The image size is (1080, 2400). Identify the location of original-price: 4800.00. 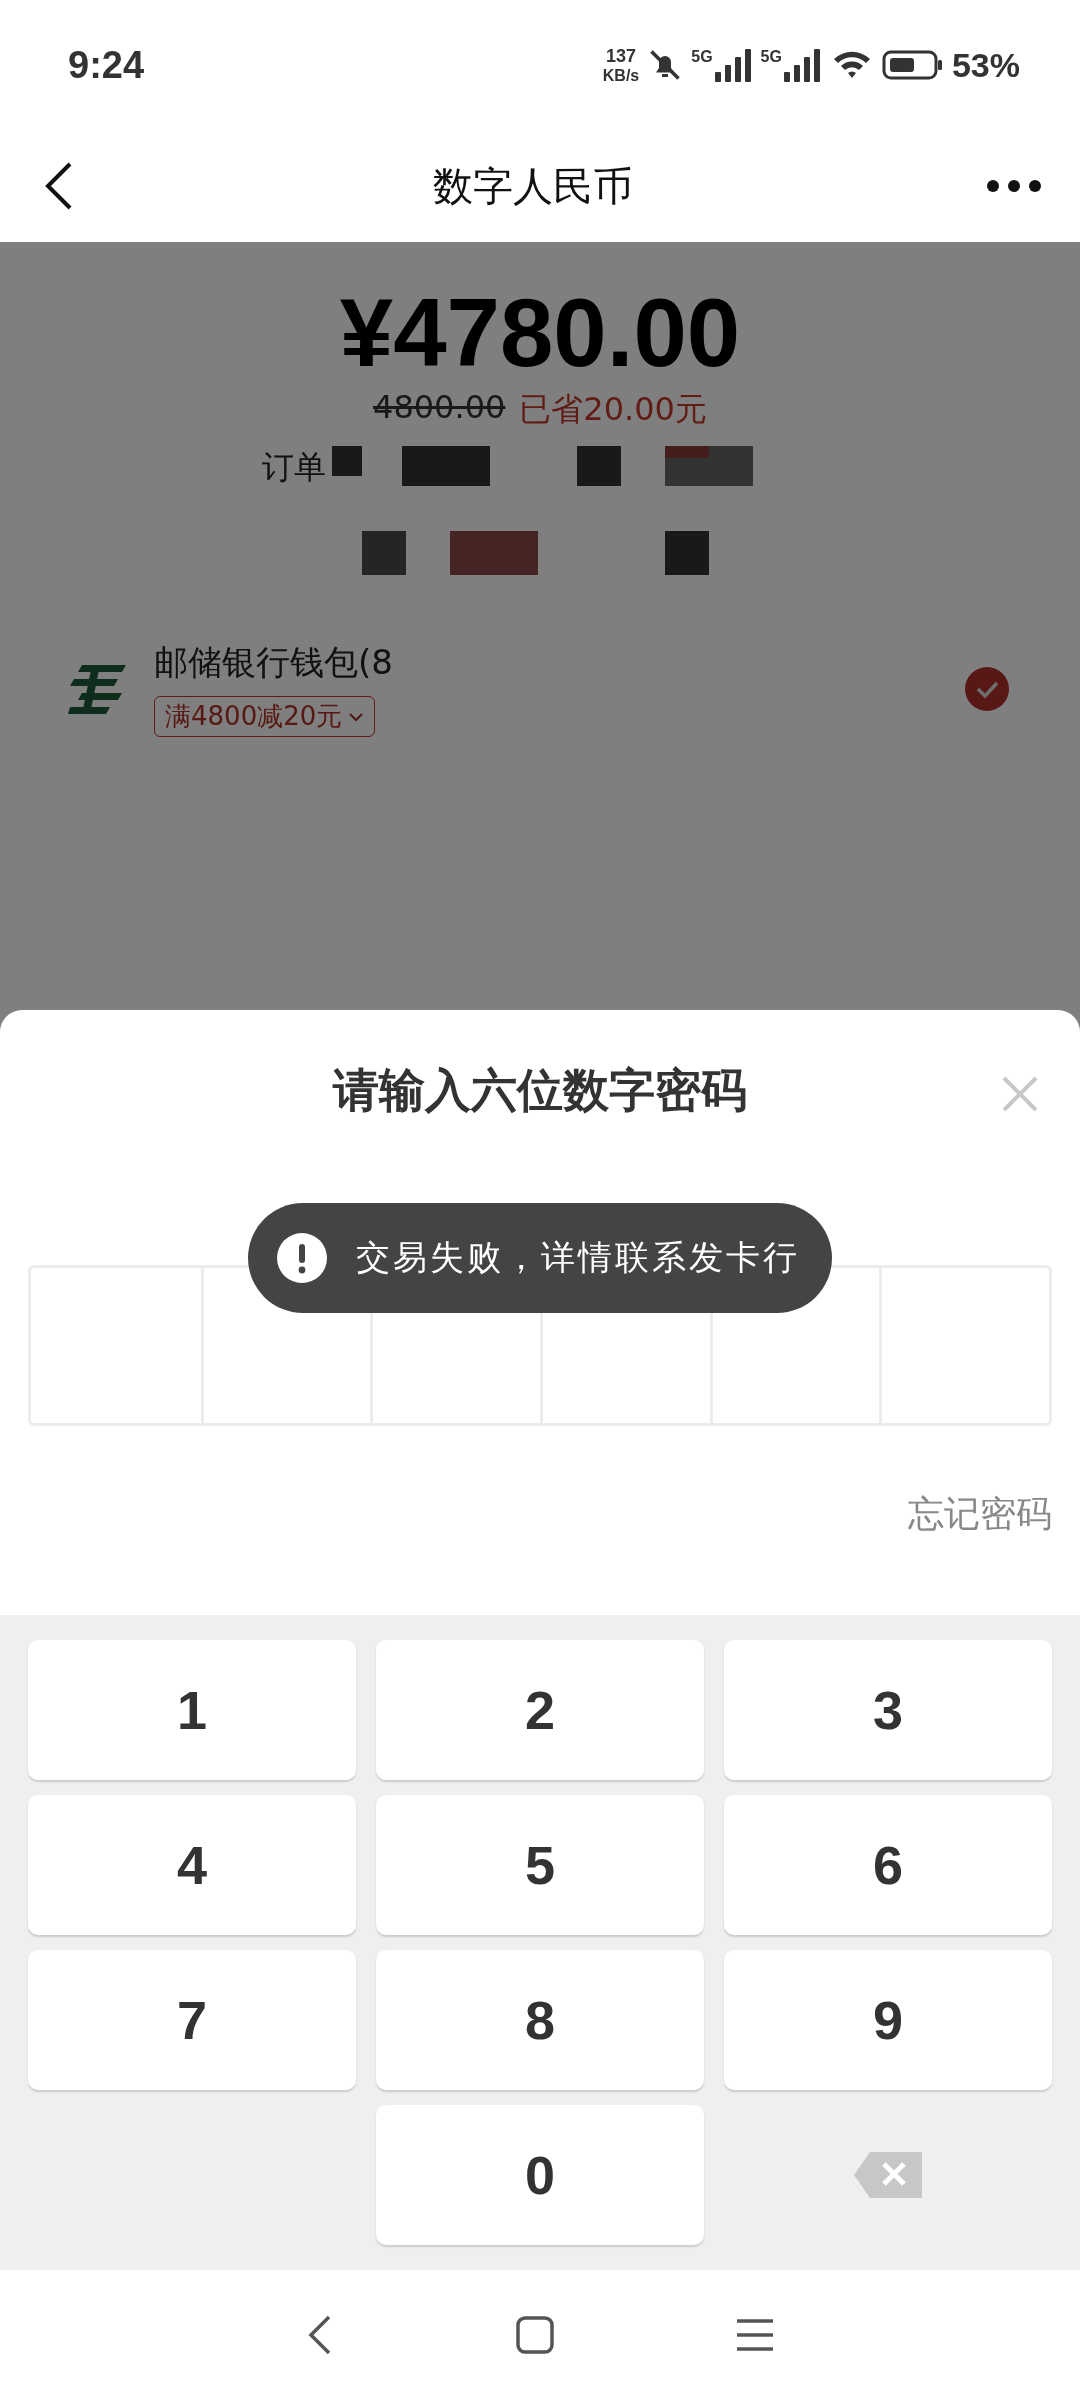
(439, 407).